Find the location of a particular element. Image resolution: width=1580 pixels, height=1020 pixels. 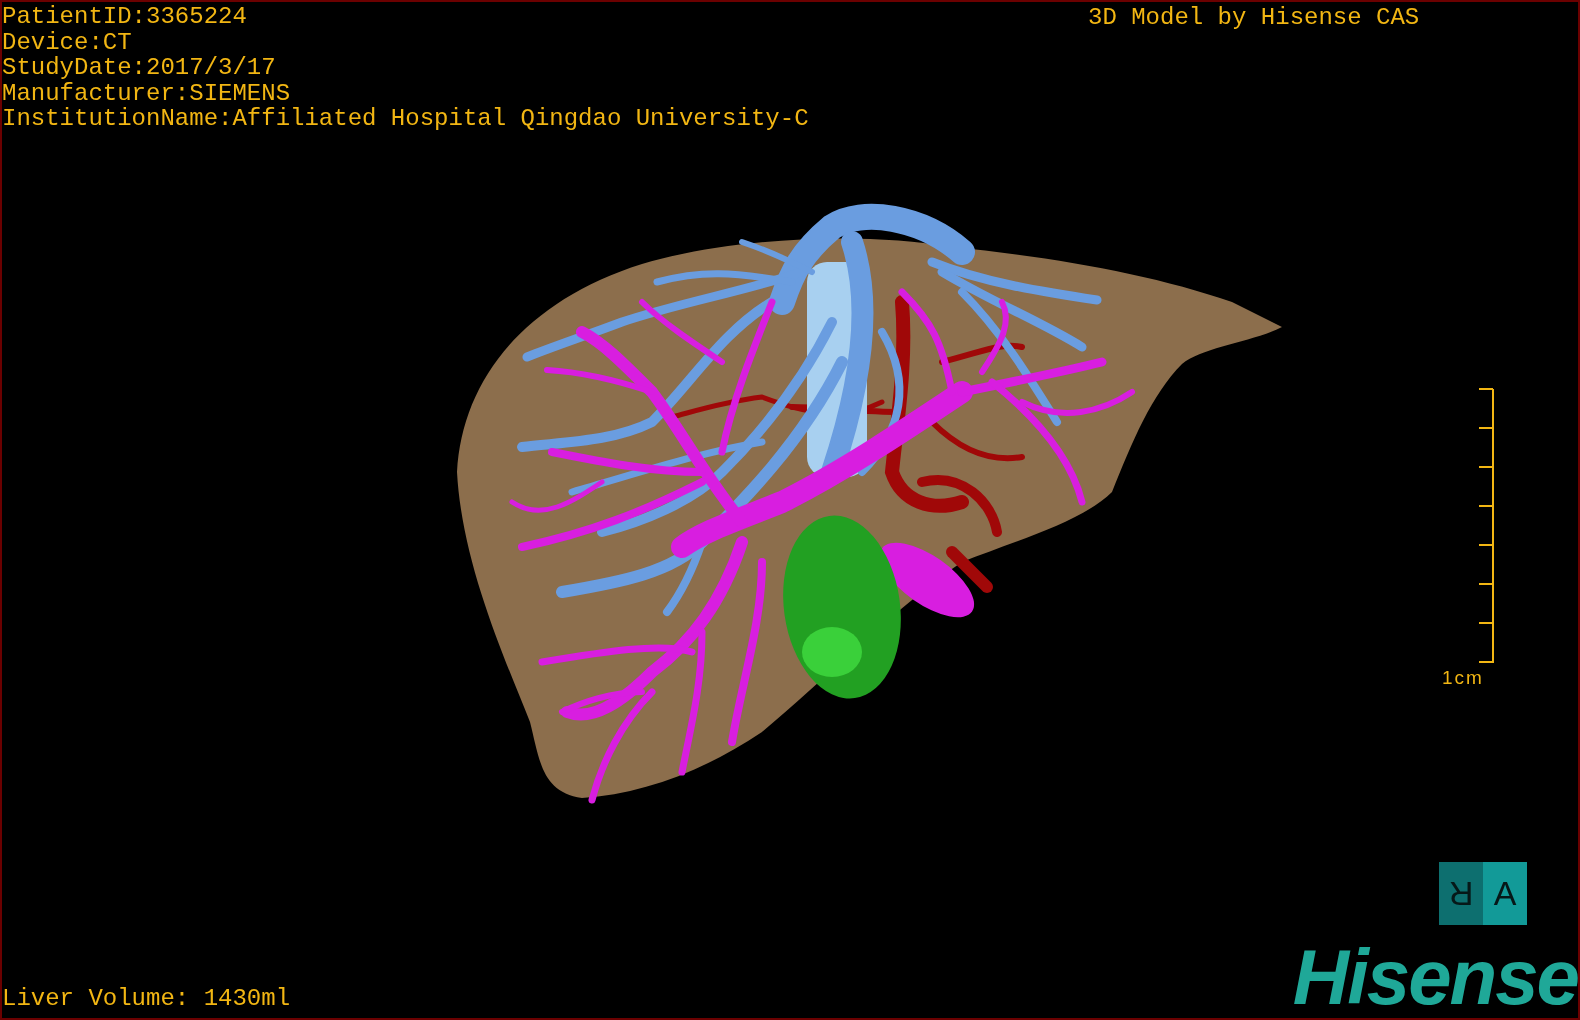

cube-face-label: A is located at coordinates (1505, 893).